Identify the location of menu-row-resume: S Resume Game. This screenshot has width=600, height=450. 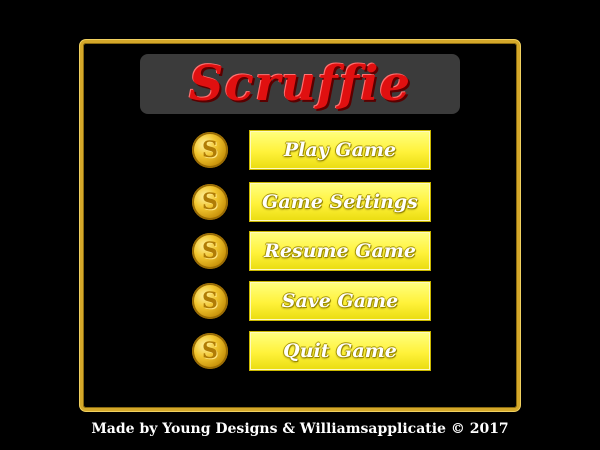
(312, 251).